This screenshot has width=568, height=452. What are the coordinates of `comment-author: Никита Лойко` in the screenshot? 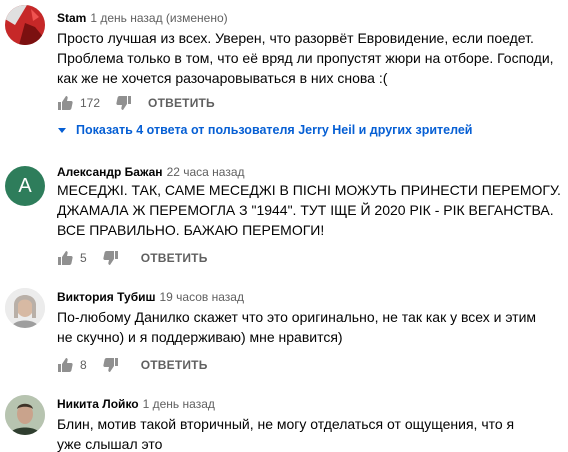 It's located at (98, 404).